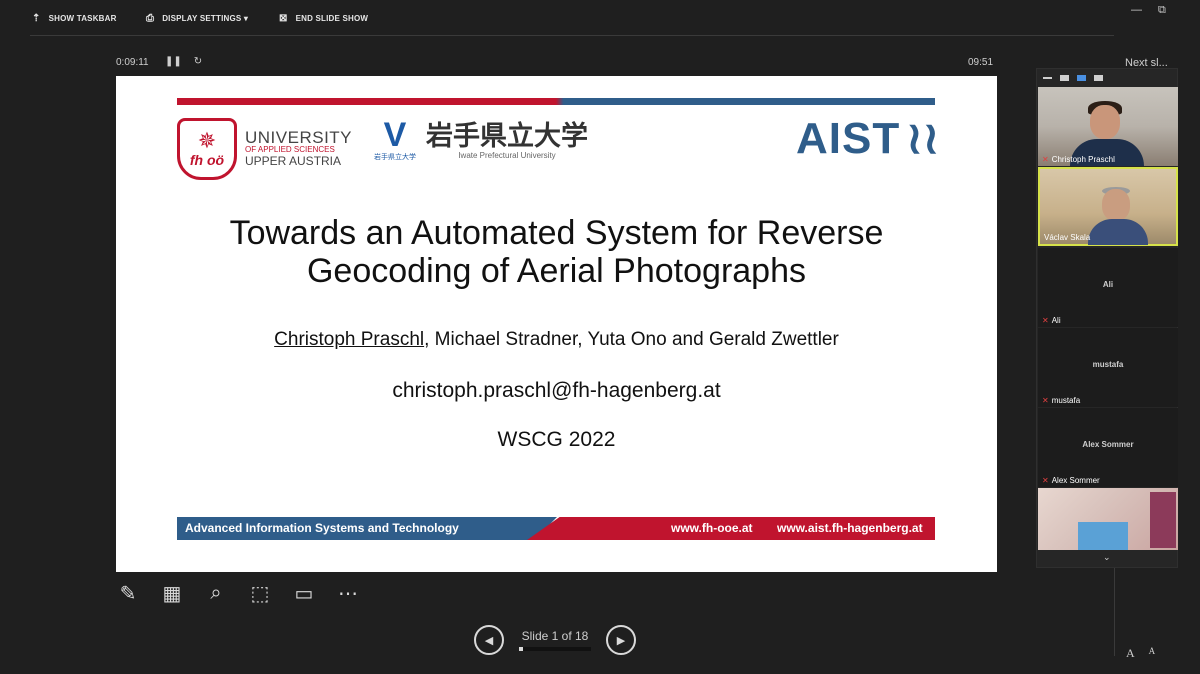  Describe the element at coordinates (150, 18) in the screenshot. I see `display-settings-icon: ⎙` at that location.